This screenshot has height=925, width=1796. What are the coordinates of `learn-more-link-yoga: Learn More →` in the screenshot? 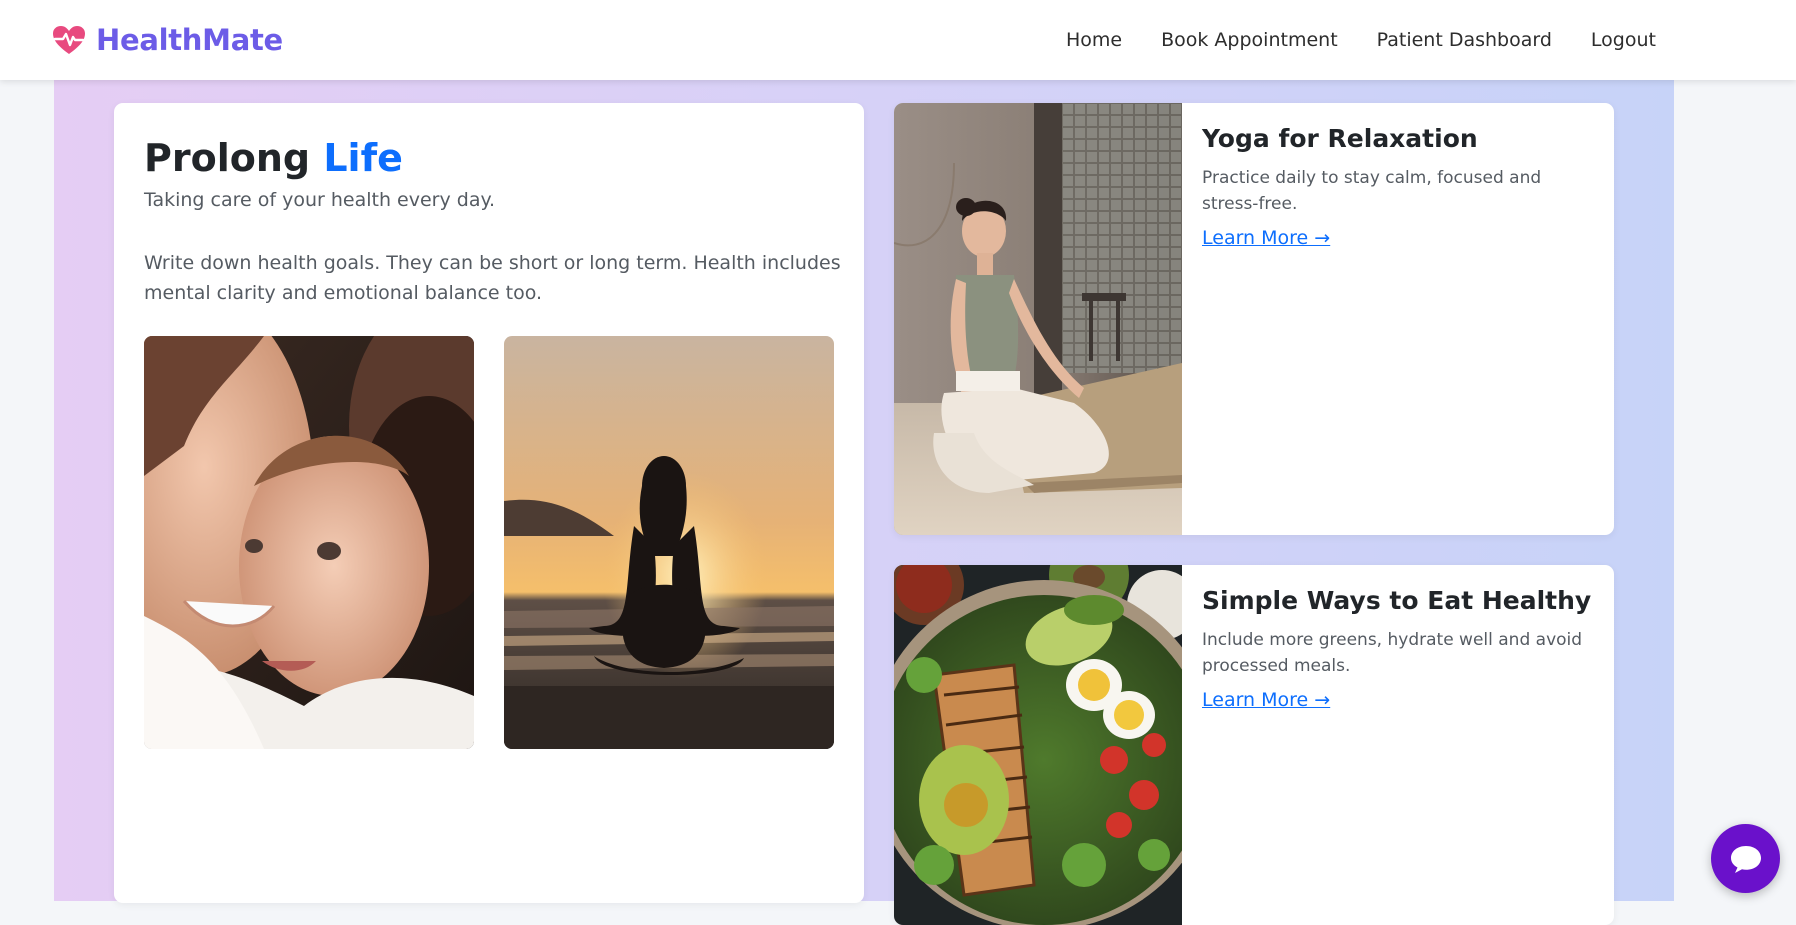 It's located at (1266, 238).